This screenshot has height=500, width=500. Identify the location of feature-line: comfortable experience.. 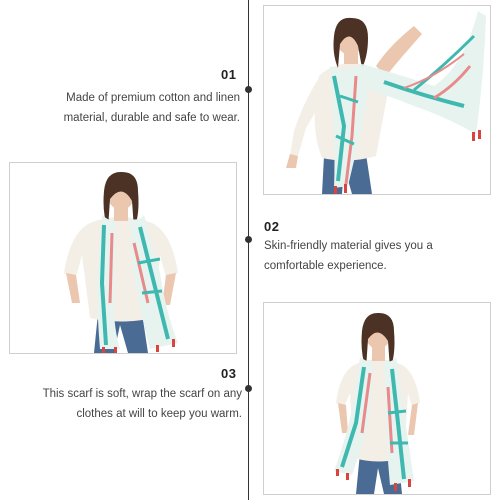
(325, 266).